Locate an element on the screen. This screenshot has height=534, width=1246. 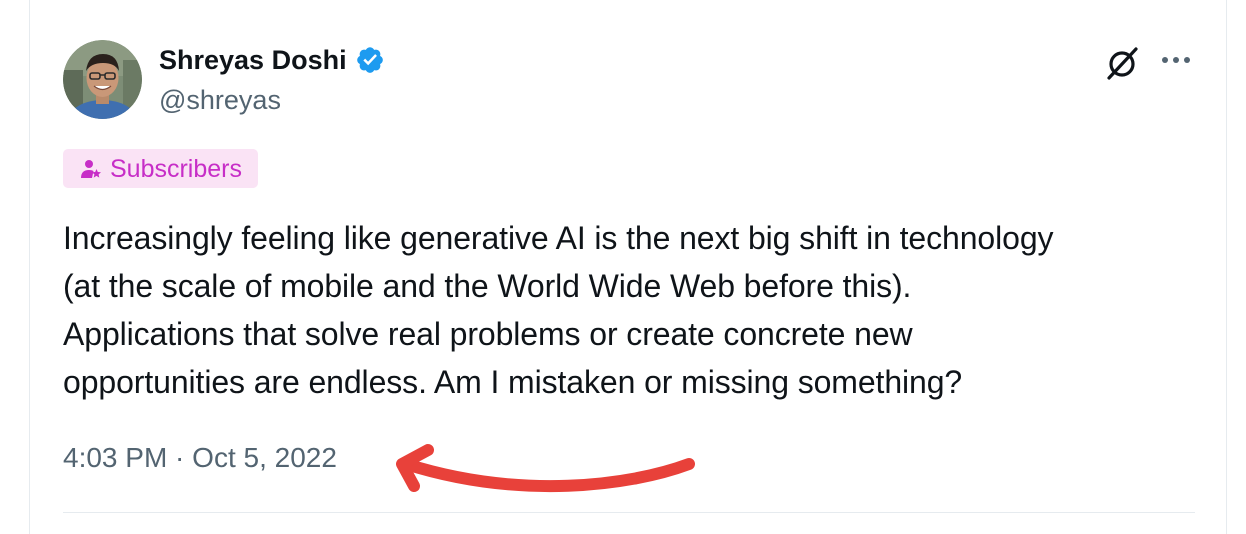
tweet-timestamp: 4:03 PM · Oct 5, 2022 is located at coordinates (200, 458).